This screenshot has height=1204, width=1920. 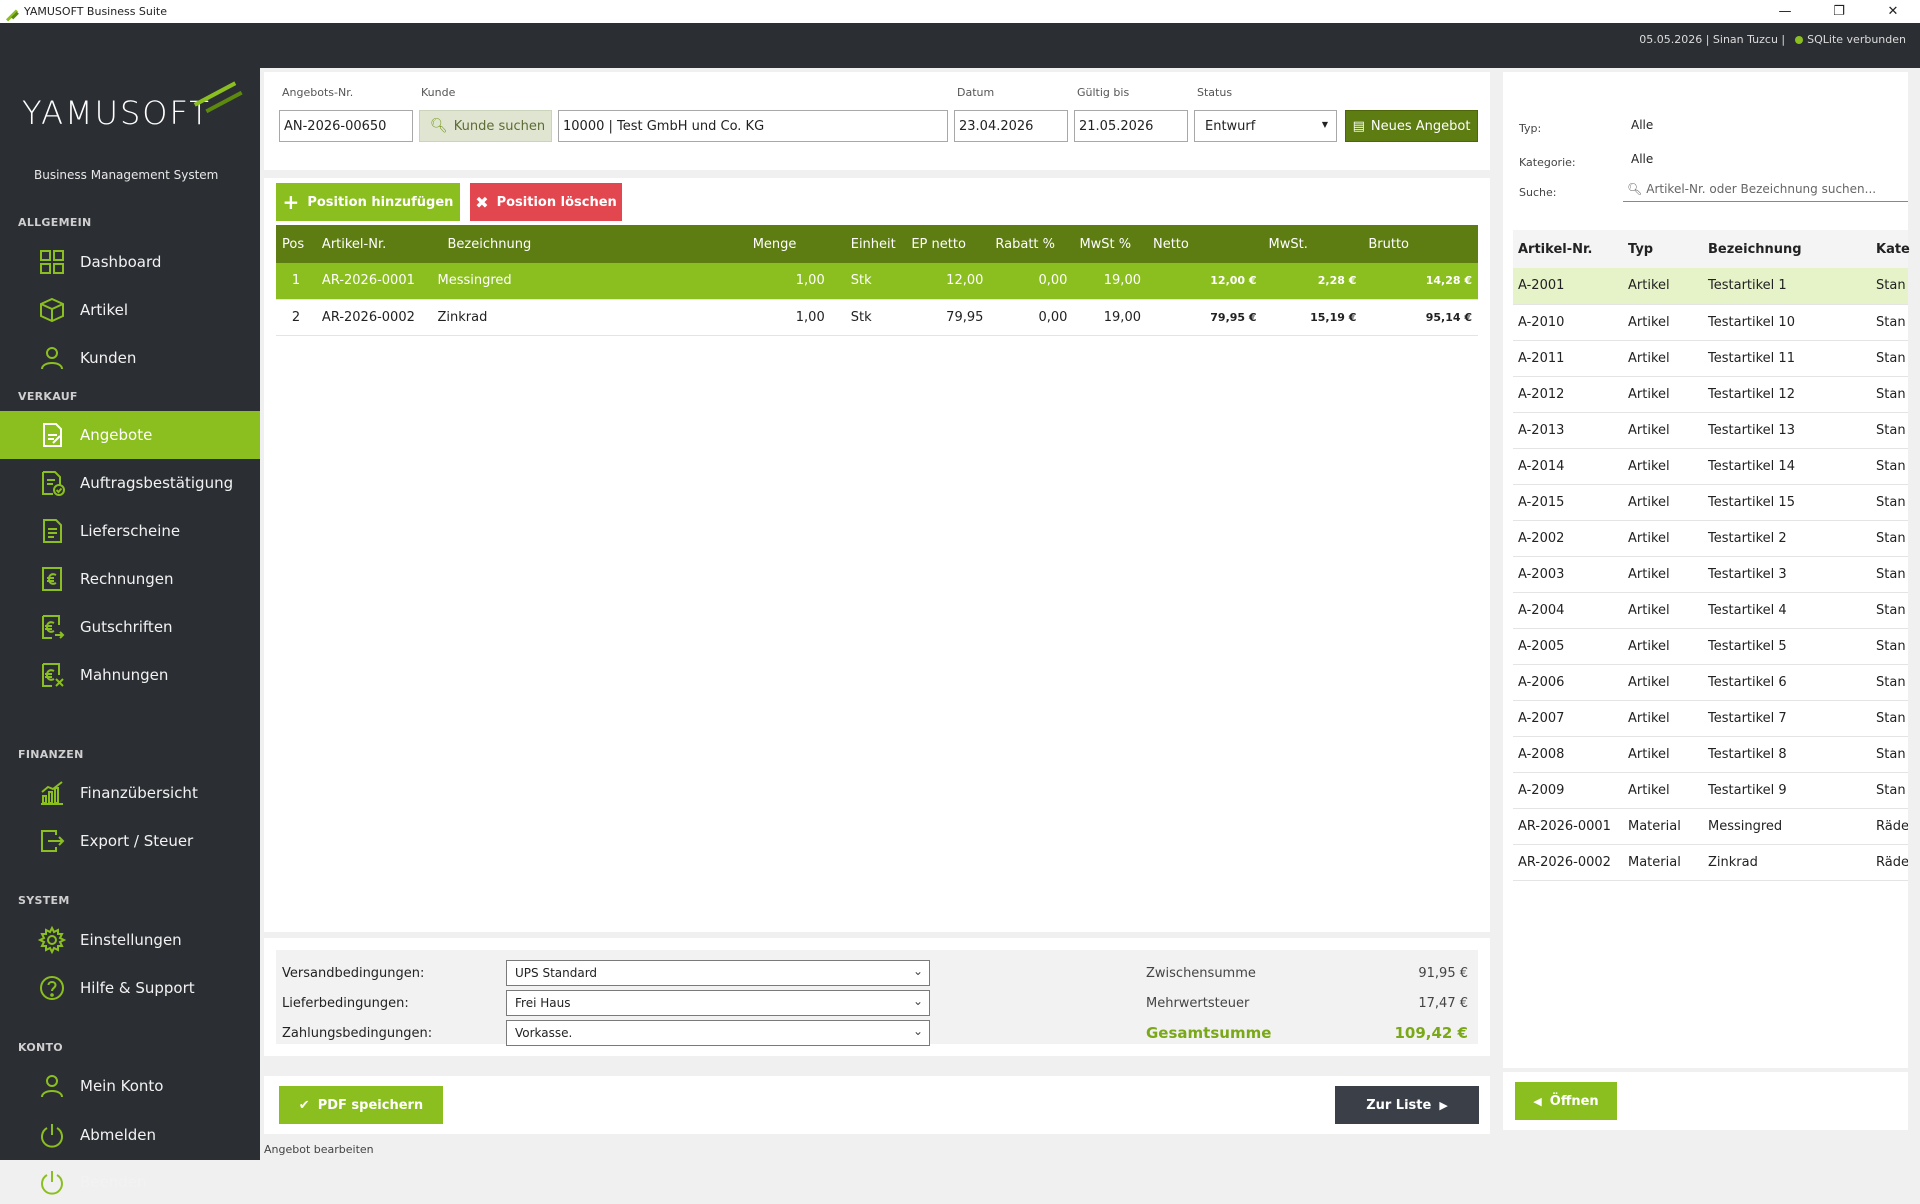 What do you see at coordinates (960, 11) in the screenshot?
I see `window-titlebar: YAMUSOFT Business Suite — ❐ ✕` at bounding box center [960, 11].